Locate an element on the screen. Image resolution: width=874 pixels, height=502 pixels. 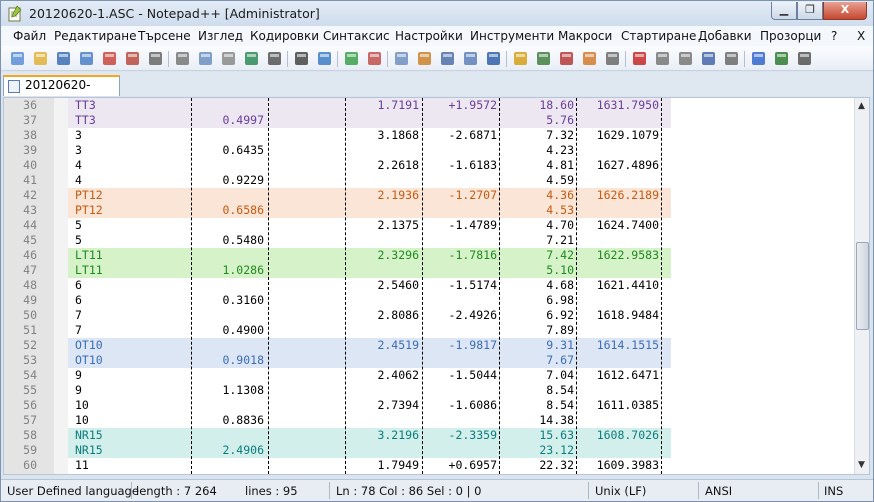
editor-line: 36 TT3 1.7191 +1.9572 18.60 1631.7950 is located at coordinates (429, 105).